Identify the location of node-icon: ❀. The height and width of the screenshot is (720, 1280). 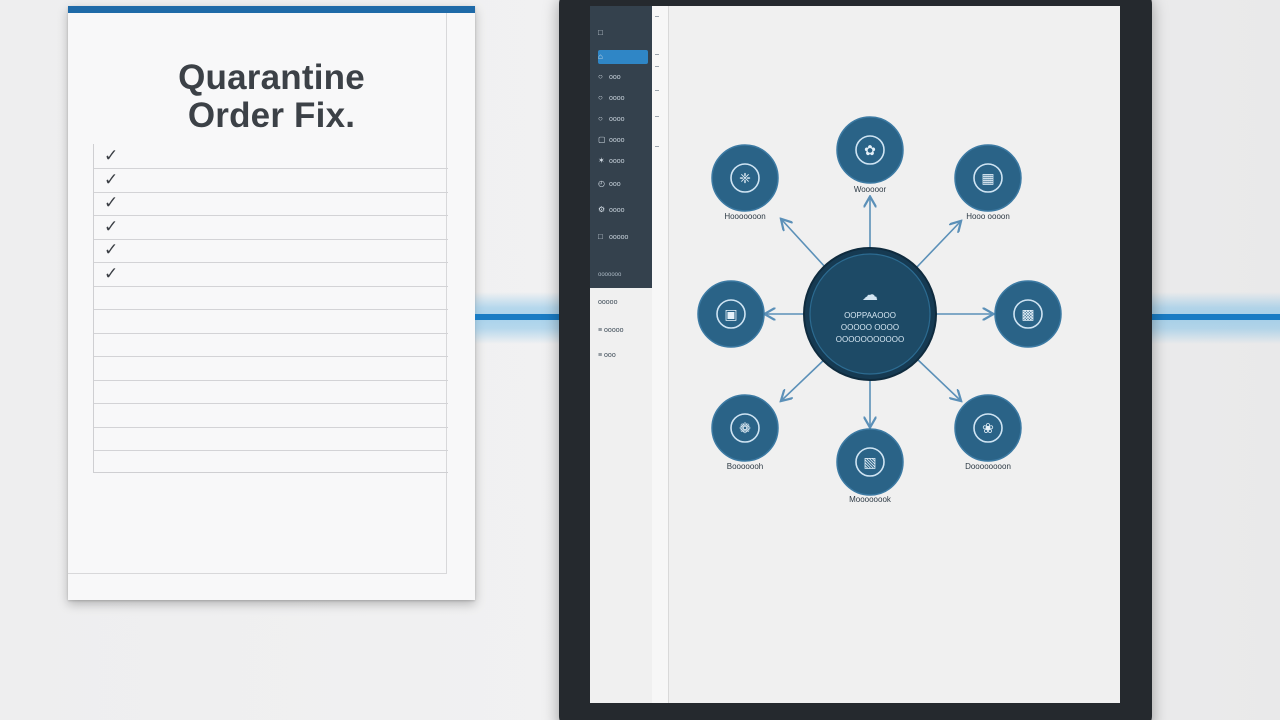
(988, 429).